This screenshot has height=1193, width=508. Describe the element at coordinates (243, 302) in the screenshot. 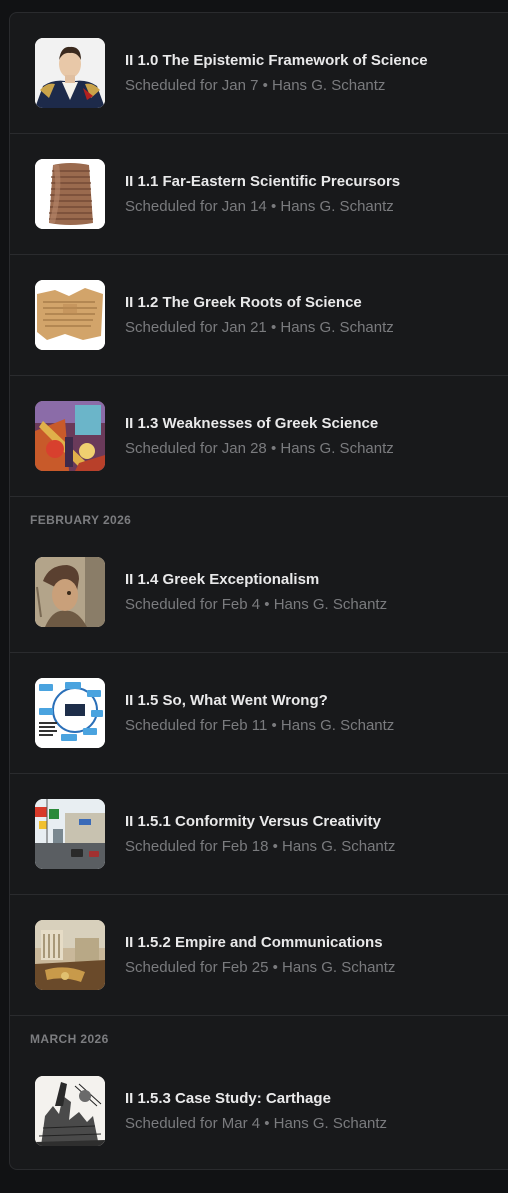

I see `post-title: II 1.2 The Greek Roots of Science` at that location.